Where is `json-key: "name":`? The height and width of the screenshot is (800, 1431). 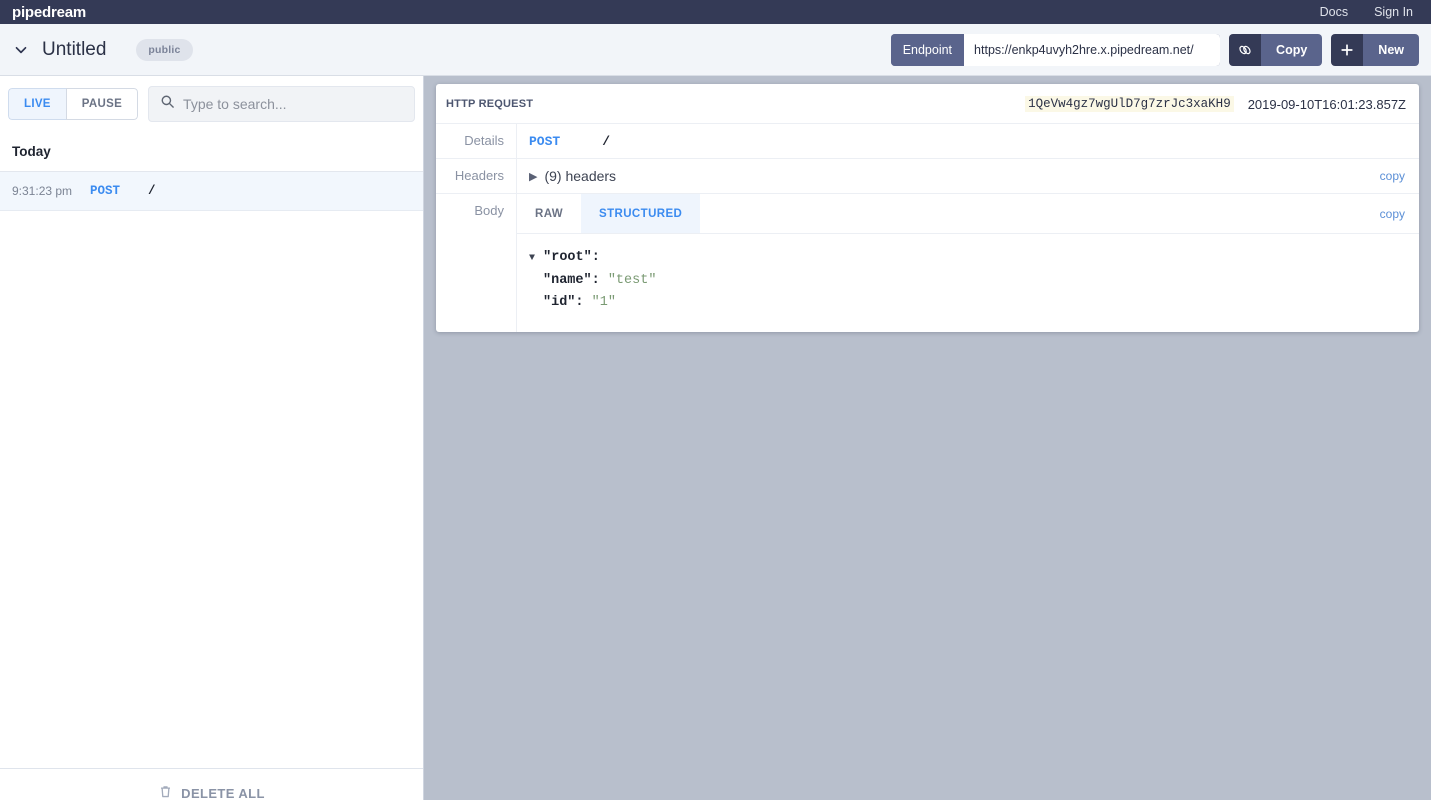 json-key: "name": is located at coordinates (571, 280).